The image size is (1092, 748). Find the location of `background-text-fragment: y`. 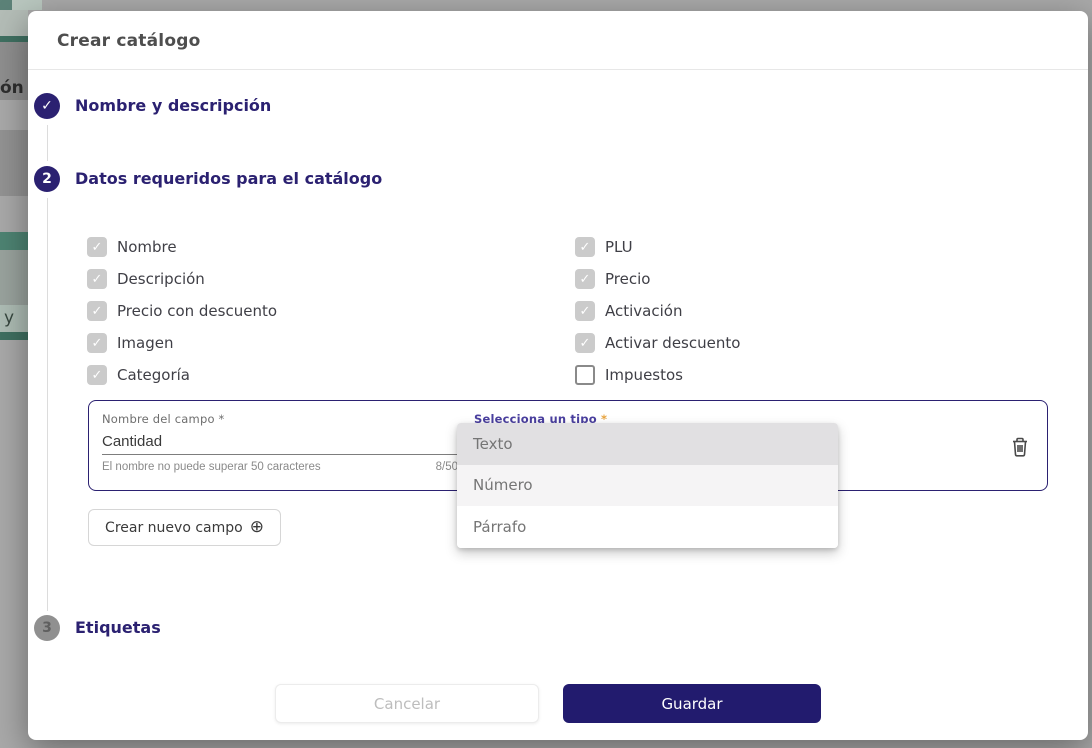

background-text-fragment: y is located at coordinates (9, 318).